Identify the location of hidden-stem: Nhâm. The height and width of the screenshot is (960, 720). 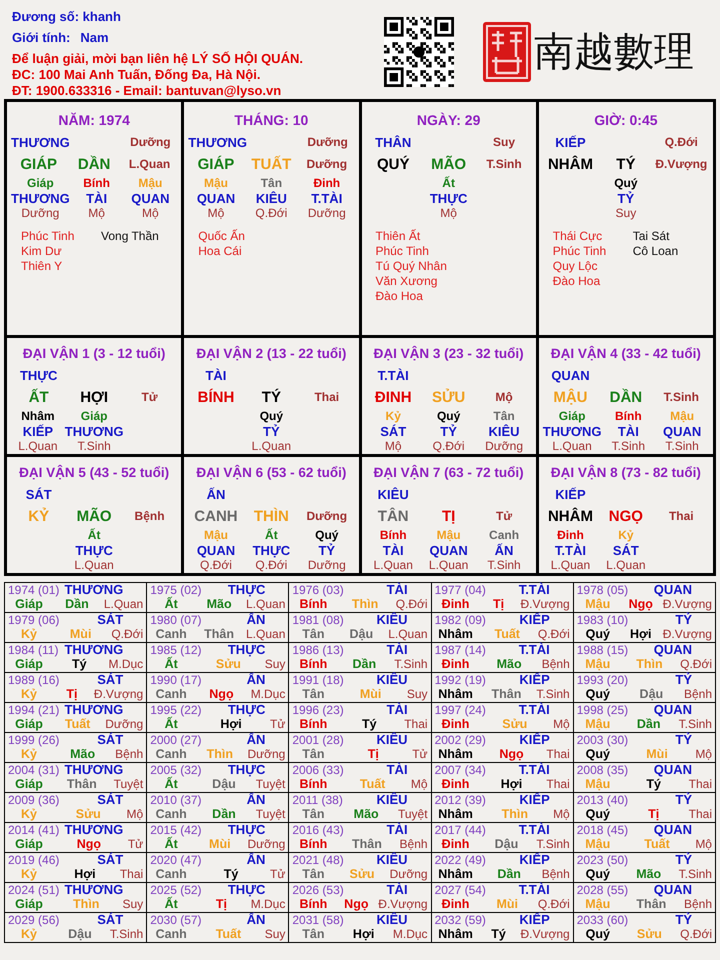
(38, 416).